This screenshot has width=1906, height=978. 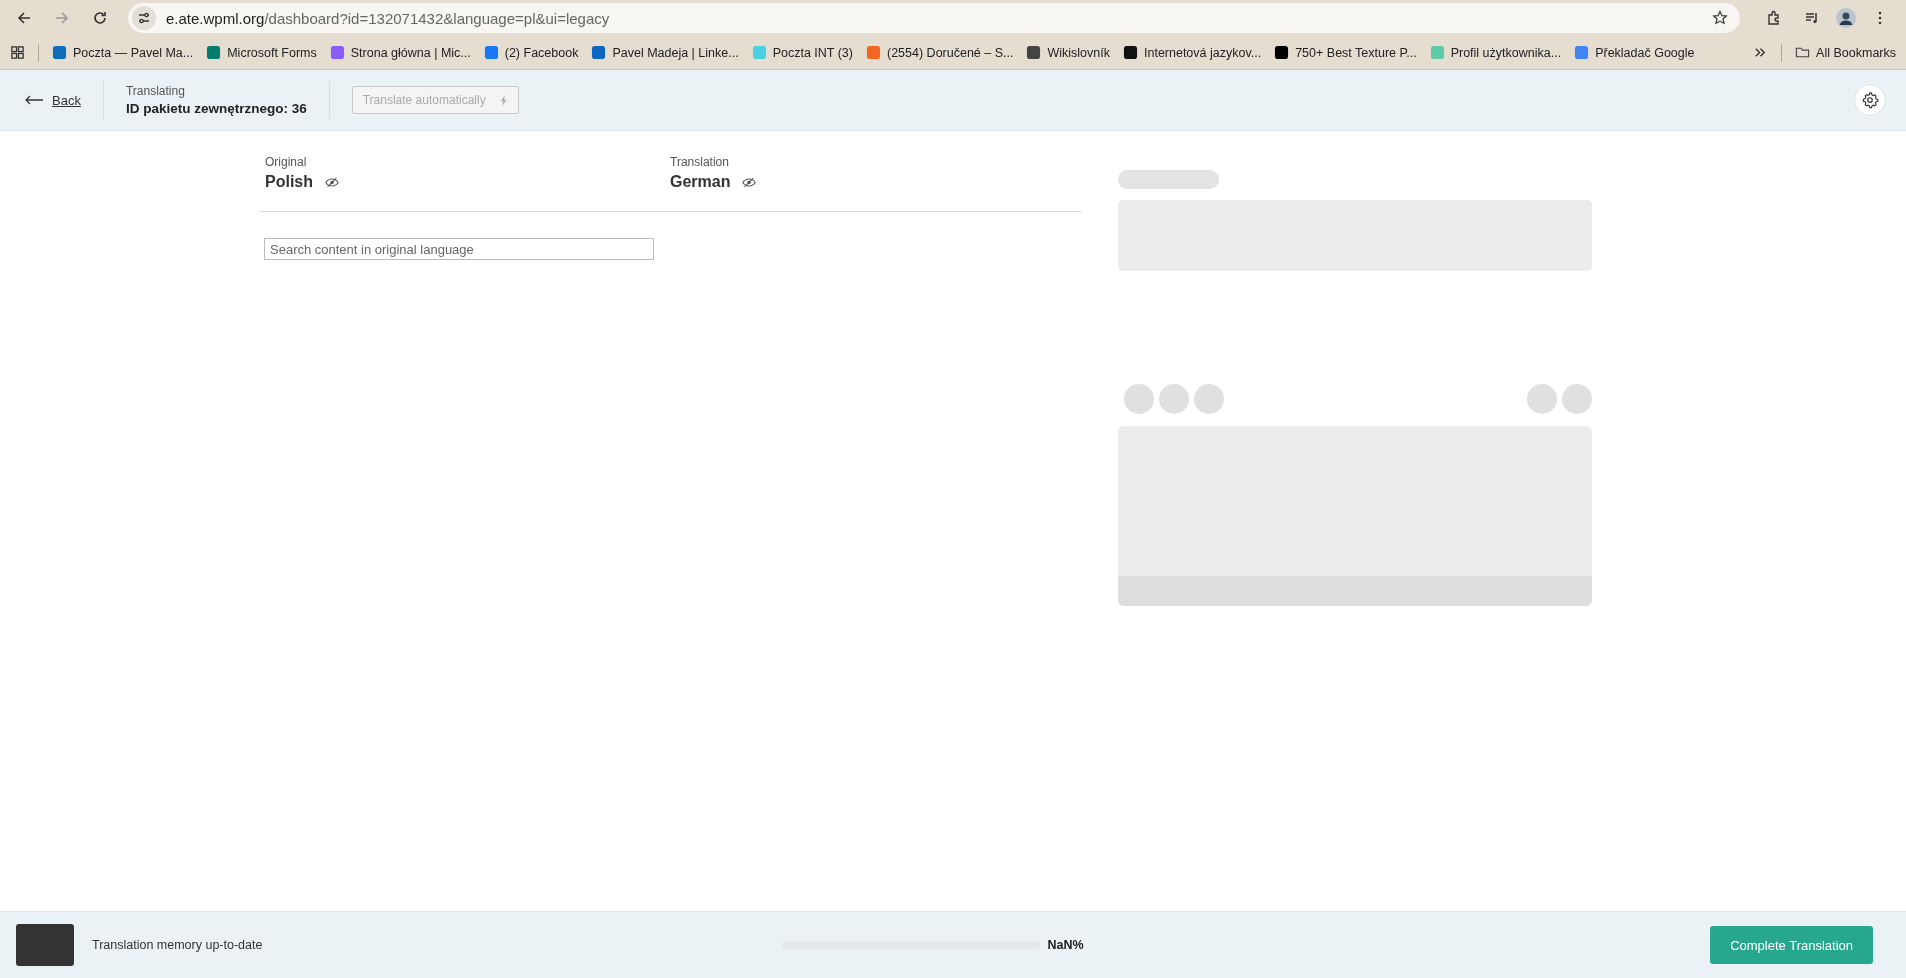 What do you see at coordinates (24, 18) in the screenshot?
I see `back-icon` at bounding box center [24, 18].